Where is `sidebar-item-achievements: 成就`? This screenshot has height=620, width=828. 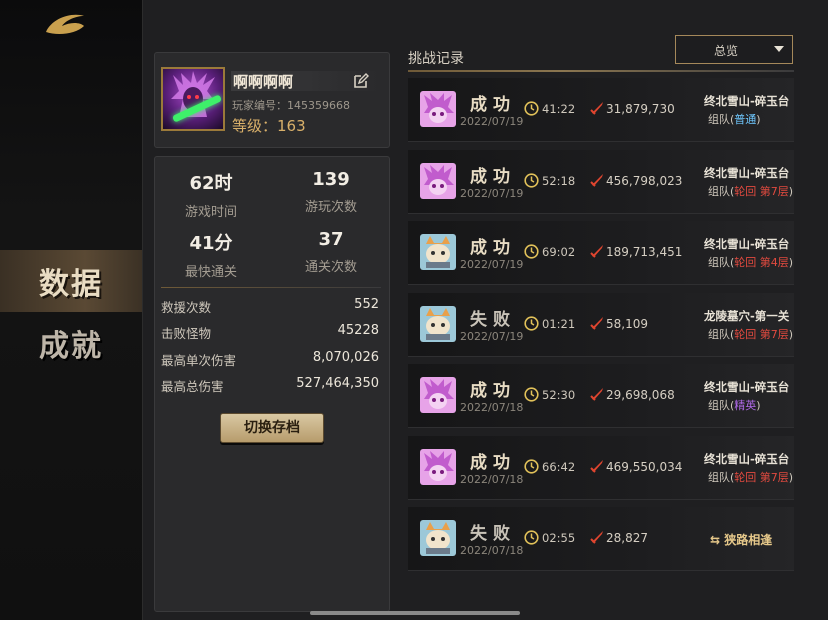 sidebar-item-achievements: 成就 is located at coordinates (71, 343).